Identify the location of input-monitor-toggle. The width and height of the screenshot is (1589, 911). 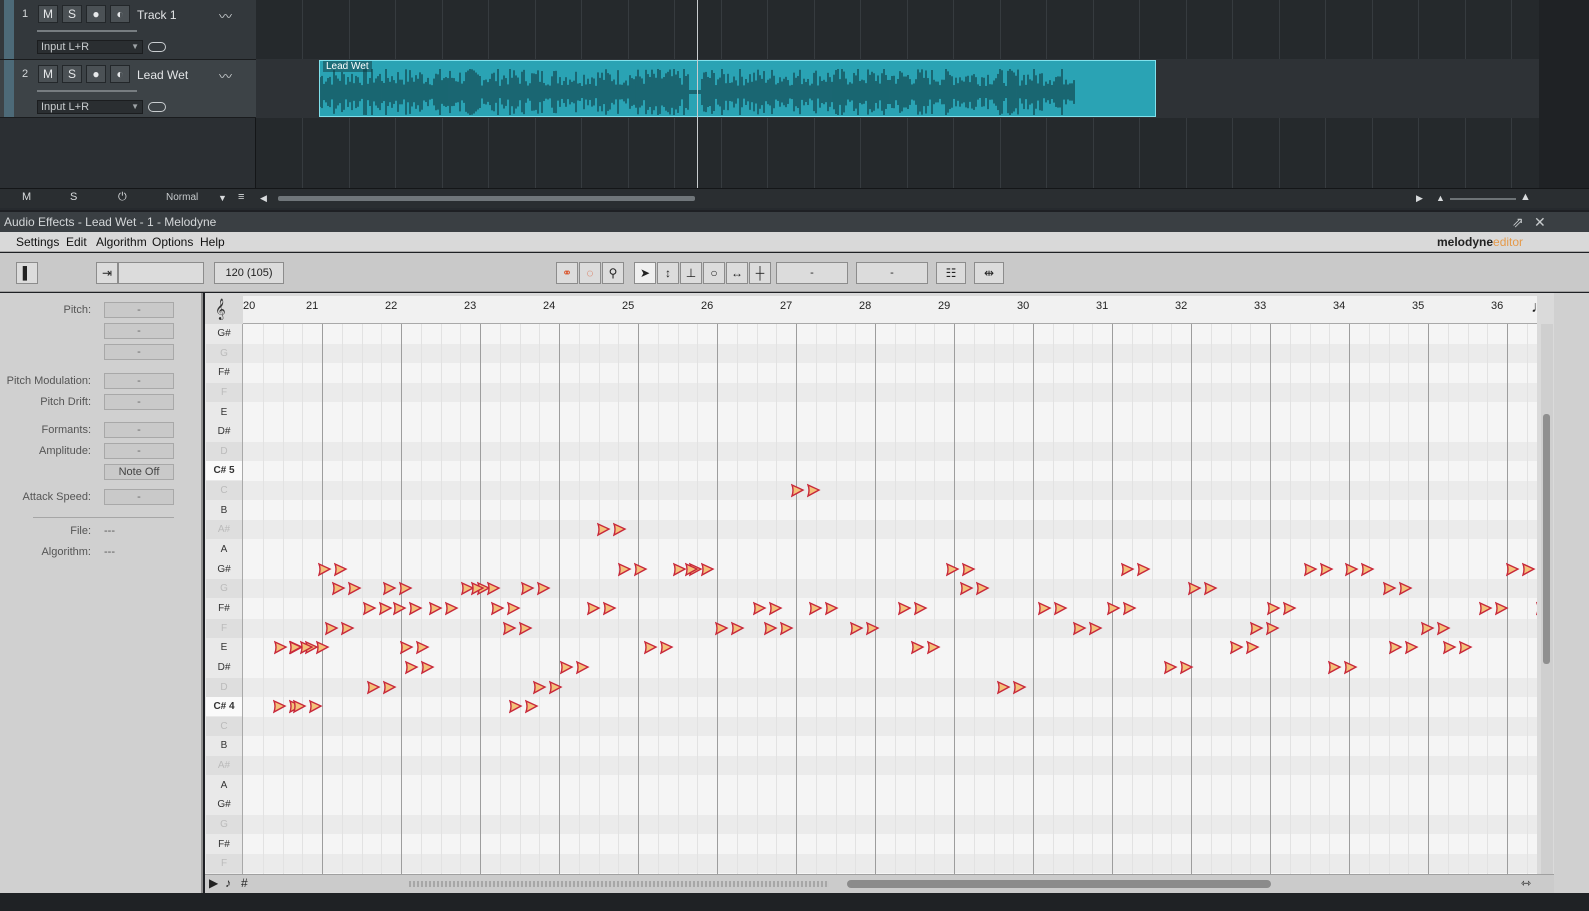
(157, 107).